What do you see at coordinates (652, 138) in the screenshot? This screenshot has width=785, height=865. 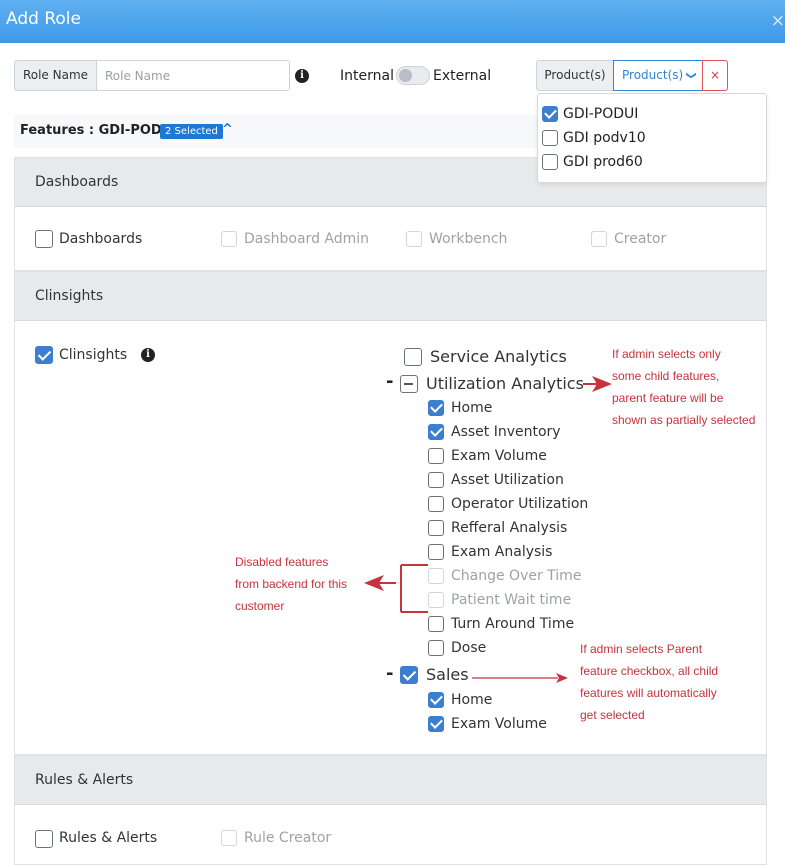 I see `products-dropdown: GDI-PODUI GDI podv10 GDI prod60` at bounding box center [652, 138].